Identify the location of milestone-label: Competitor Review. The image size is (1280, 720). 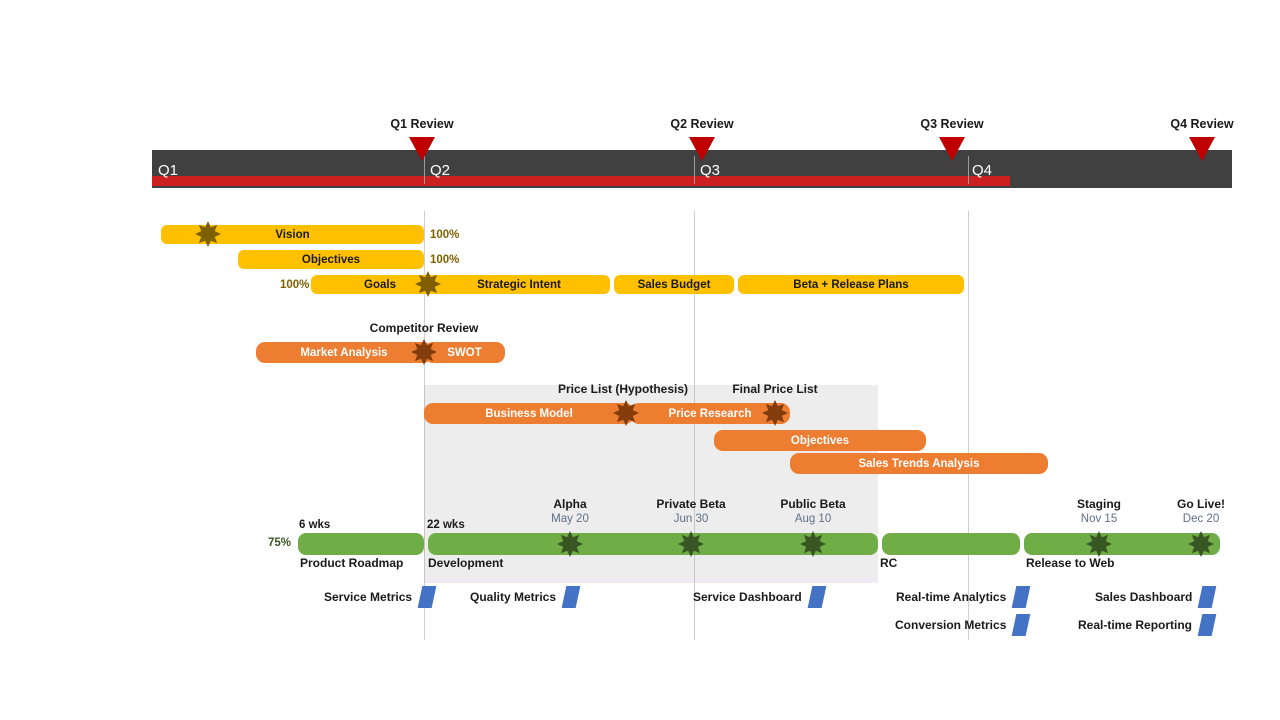
(424, 328).